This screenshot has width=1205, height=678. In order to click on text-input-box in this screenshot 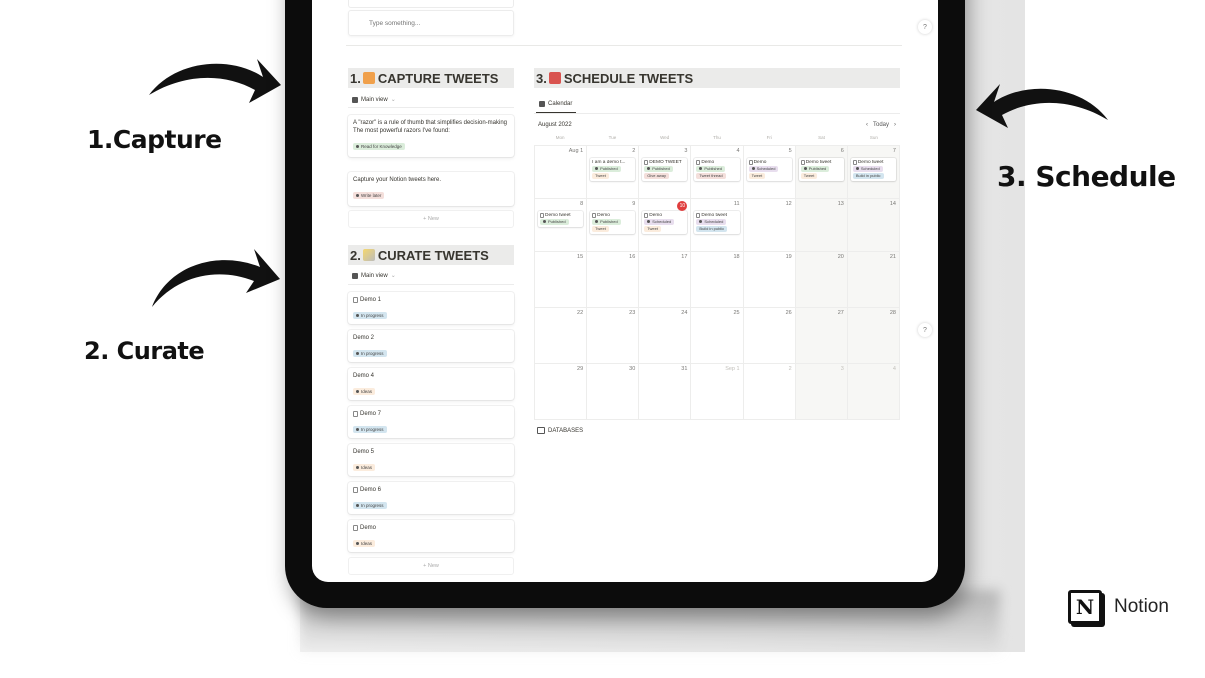, I will do `click(431, 23)`.